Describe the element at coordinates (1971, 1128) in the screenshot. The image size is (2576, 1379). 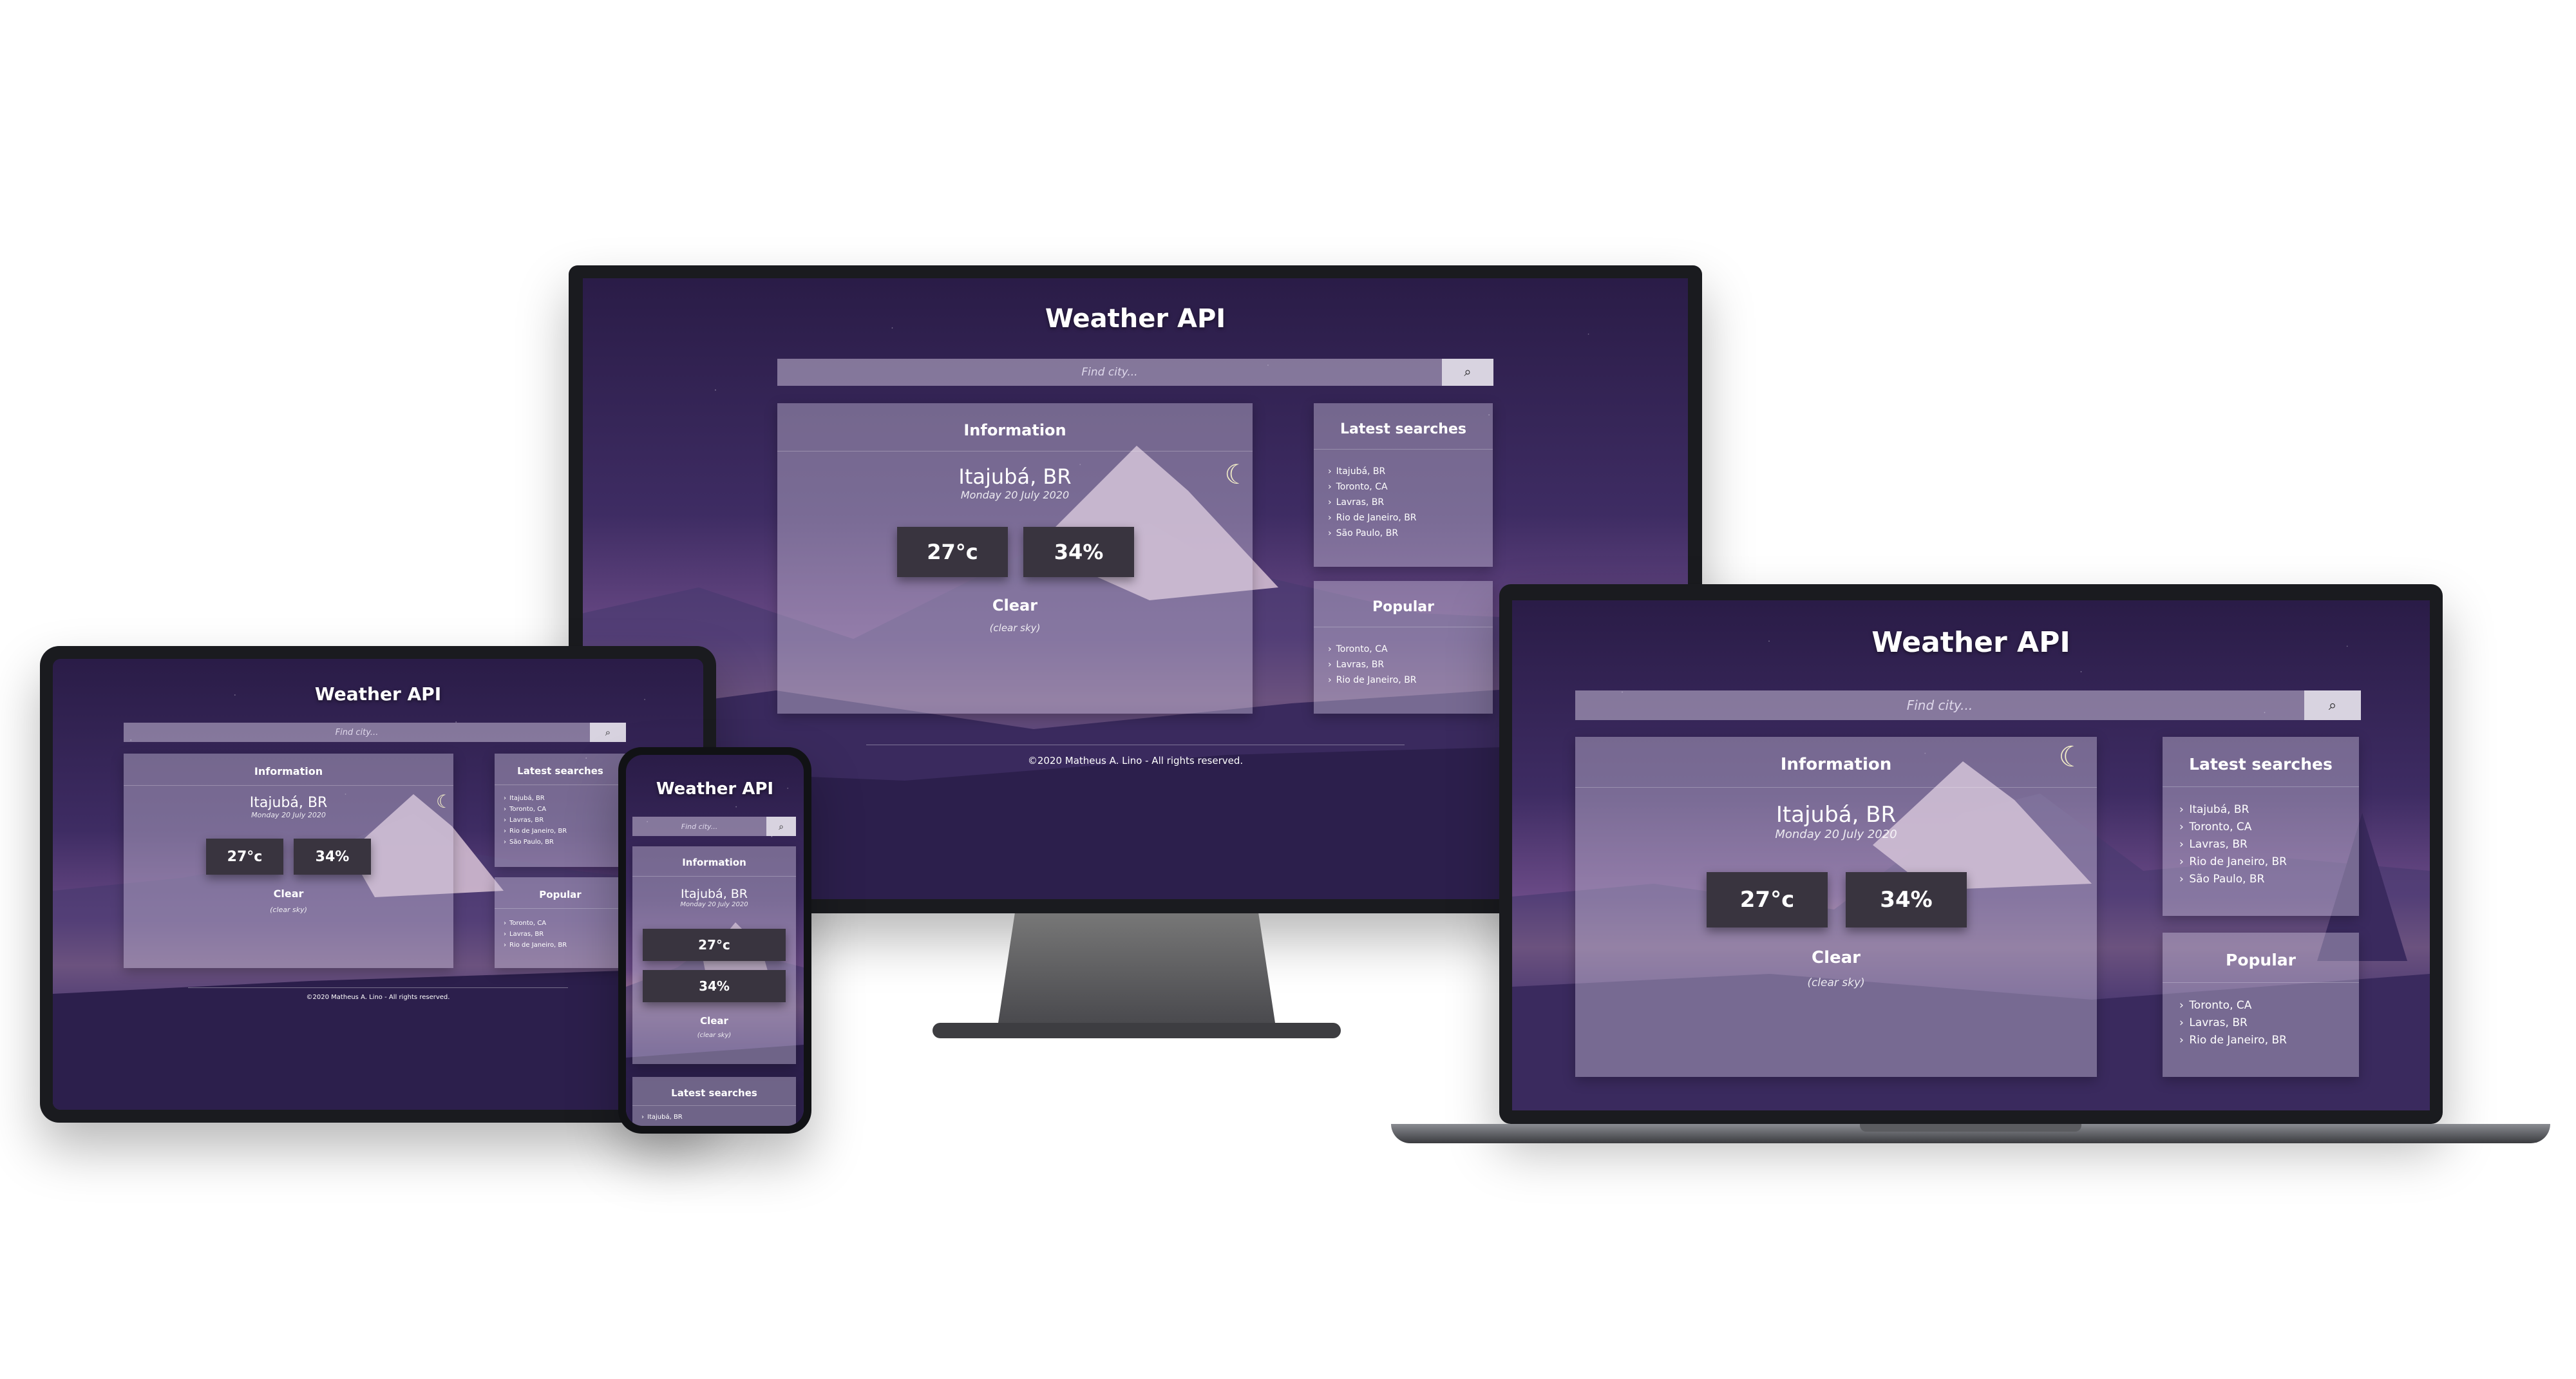
I see `laptop-notch` at that location.